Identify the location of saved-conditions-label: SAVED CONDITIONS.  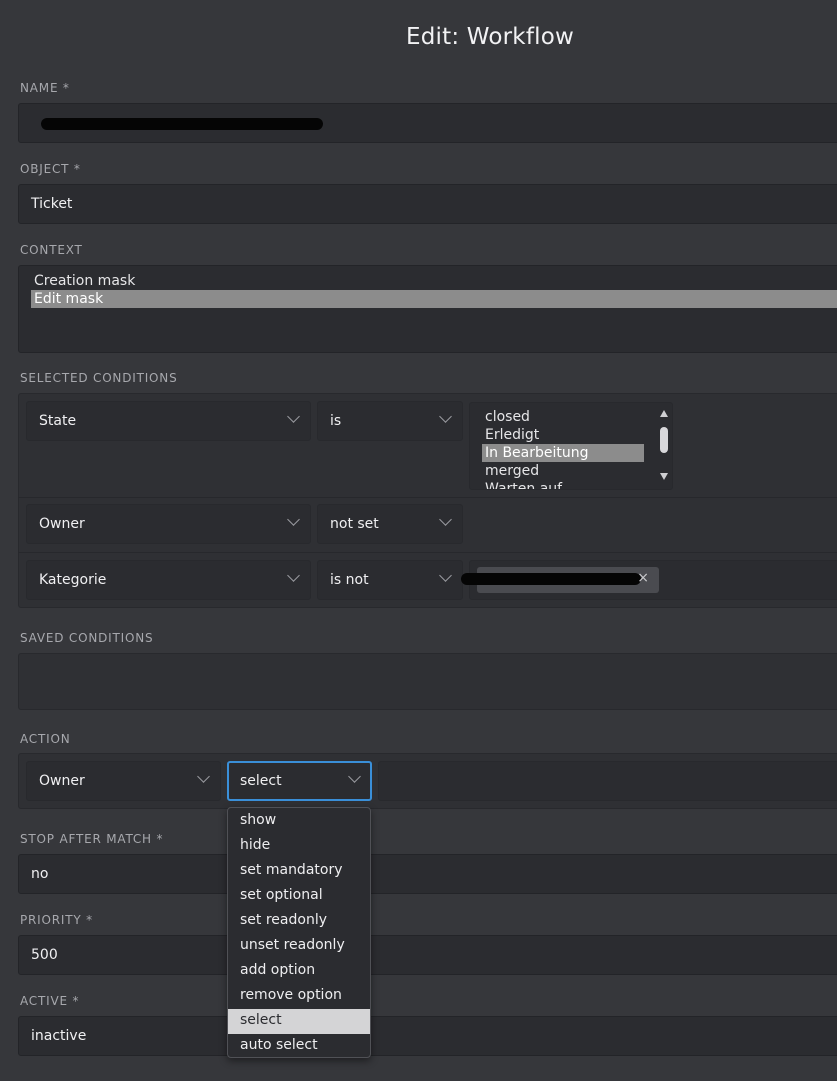
(87, 638).